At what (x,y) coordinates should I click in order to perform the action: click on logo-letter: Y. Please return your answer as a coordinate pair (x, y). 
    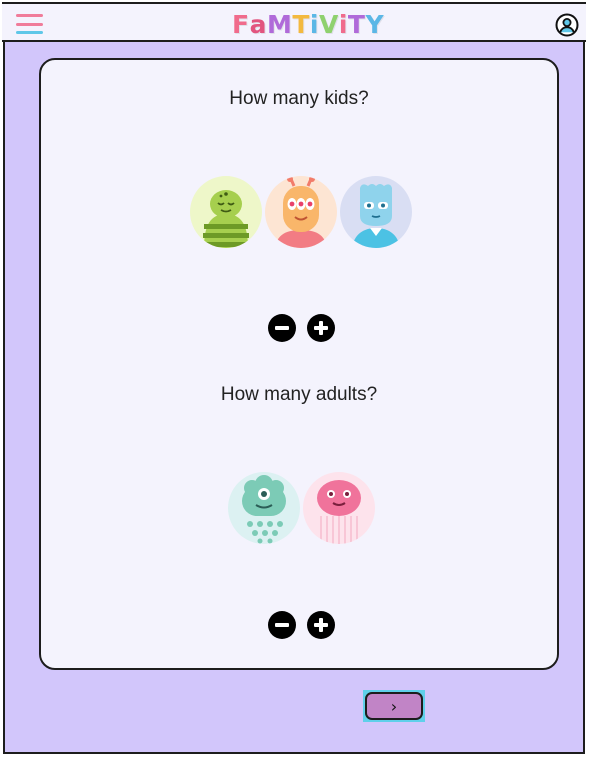
    Looking at the image, I should click on (375, 24).